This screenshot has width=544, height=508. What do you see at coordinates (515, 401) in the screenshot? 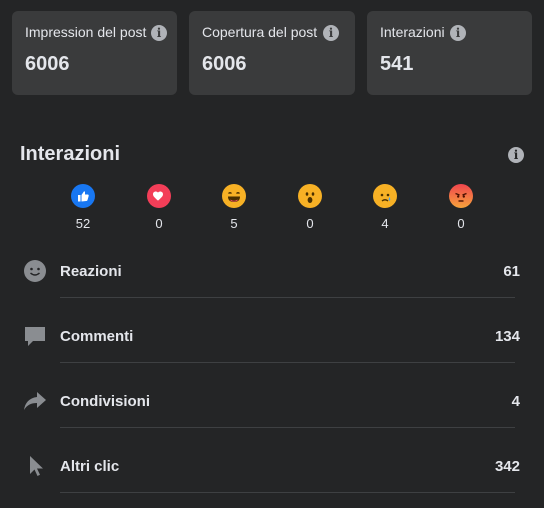
I see `metric-value: 4` at bounding box center [515, 401].